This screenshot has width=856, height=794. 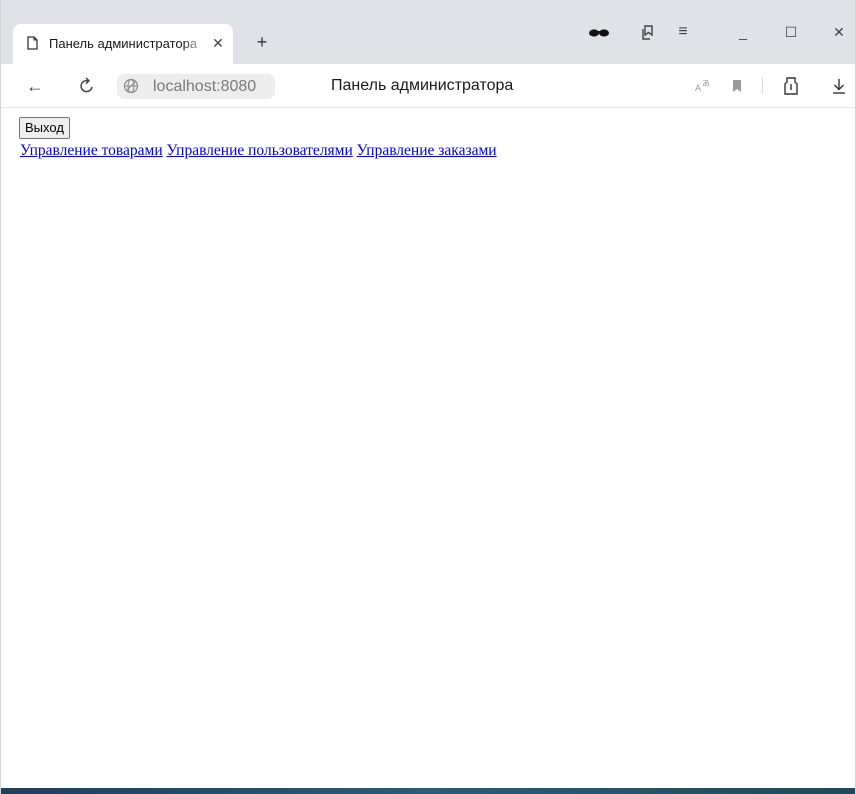 What do you see at coordinates (218, 43) in the screenshot?
I see `tab-close-icon: ✕` at bounding box center [218, 43].